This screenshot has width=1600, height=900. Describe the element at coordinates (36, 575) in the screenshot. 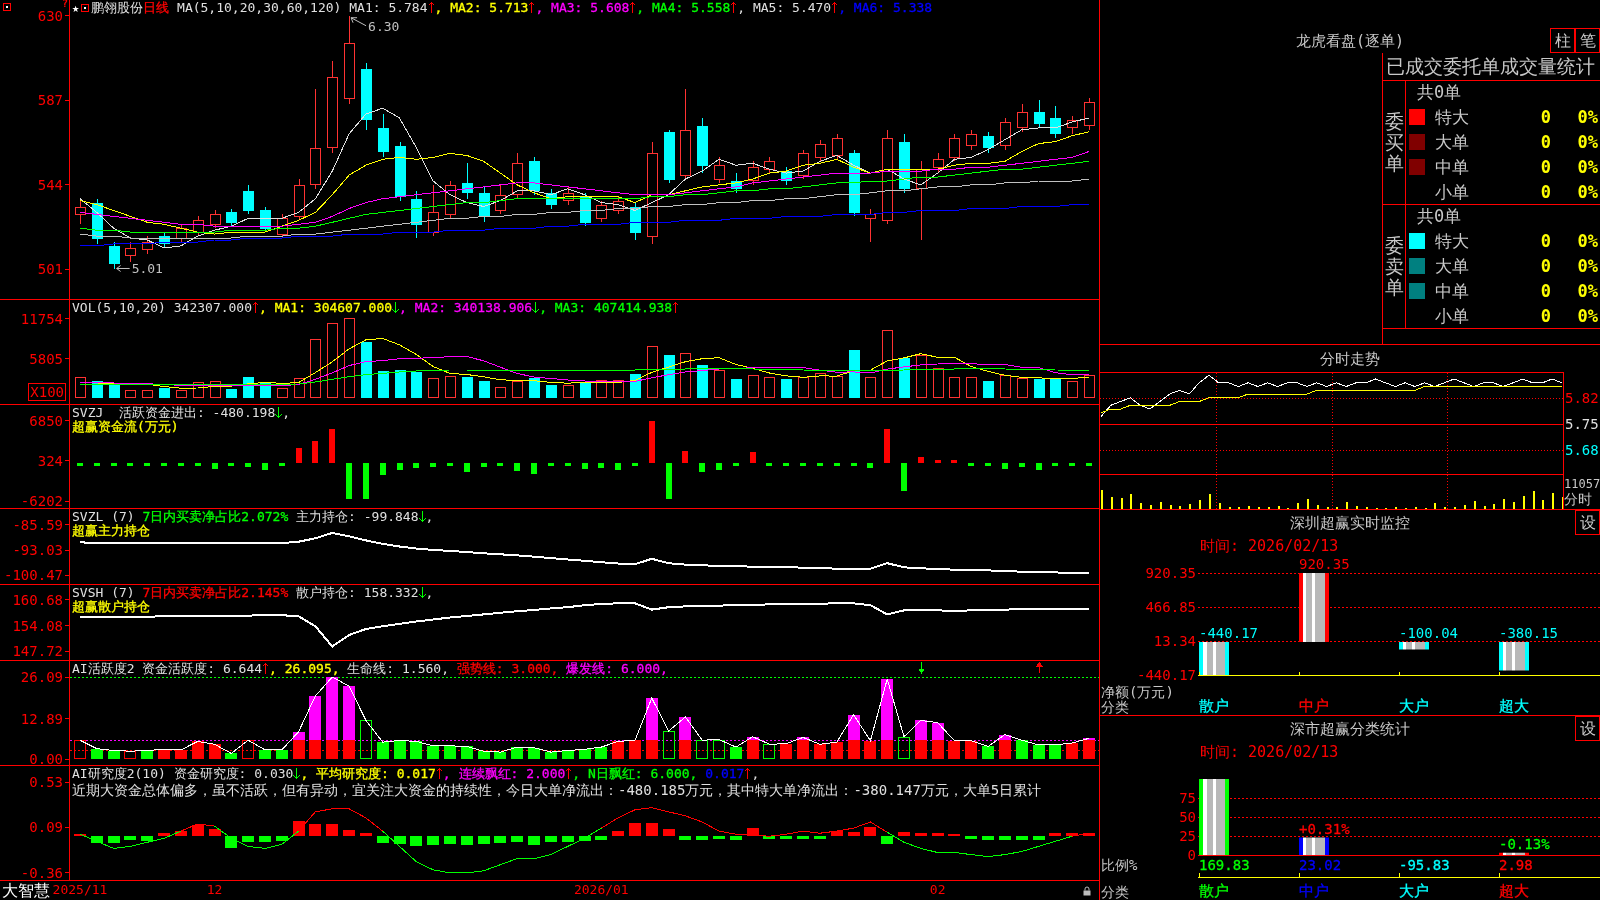

I see `axis-label: -100.47` at that location.